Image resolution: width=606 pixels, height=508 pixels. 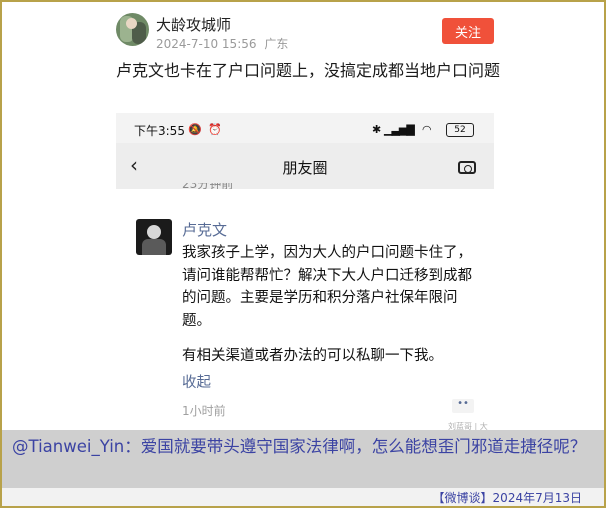 I want to click on collapse-link: 收起, so click(x=196, y=381).